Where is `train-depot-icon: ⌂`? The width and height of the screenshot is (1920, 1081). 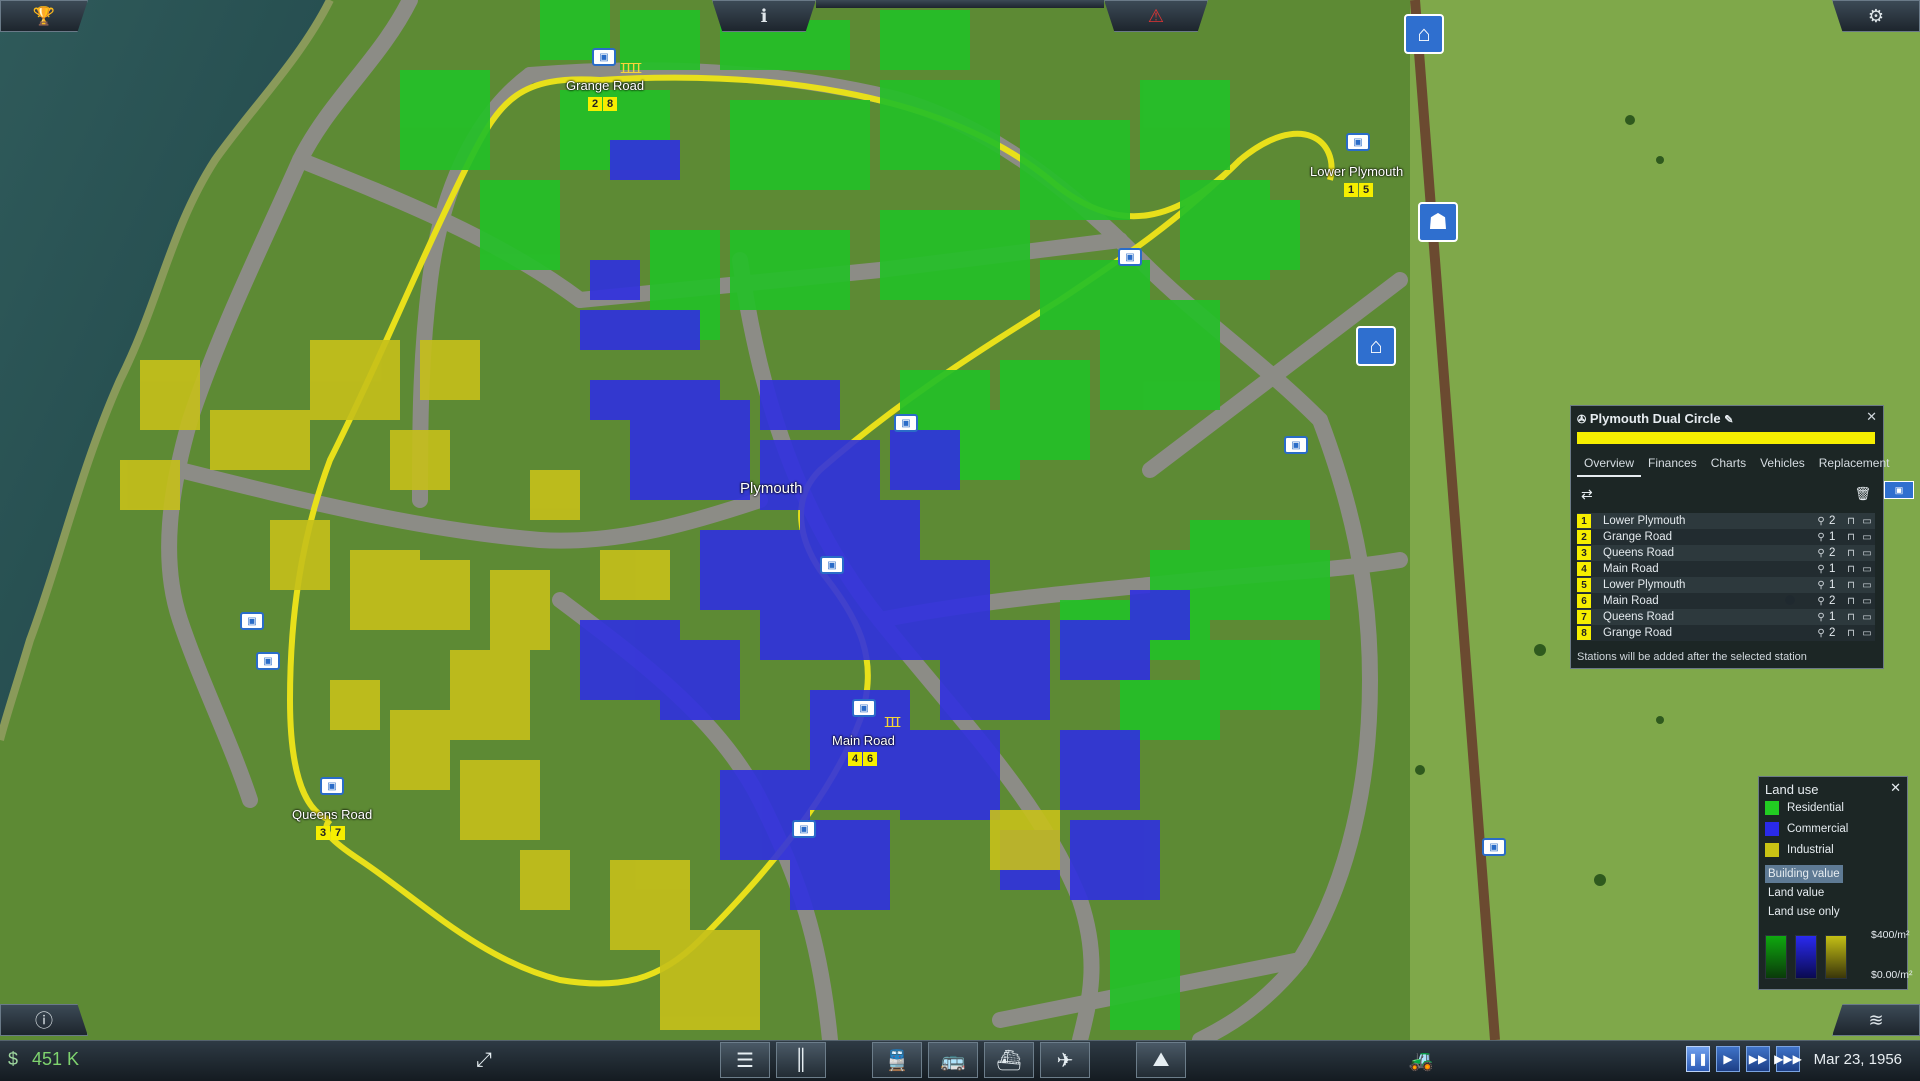 train-depot-icon: ⌂ is located at coordinates (1424, 34).